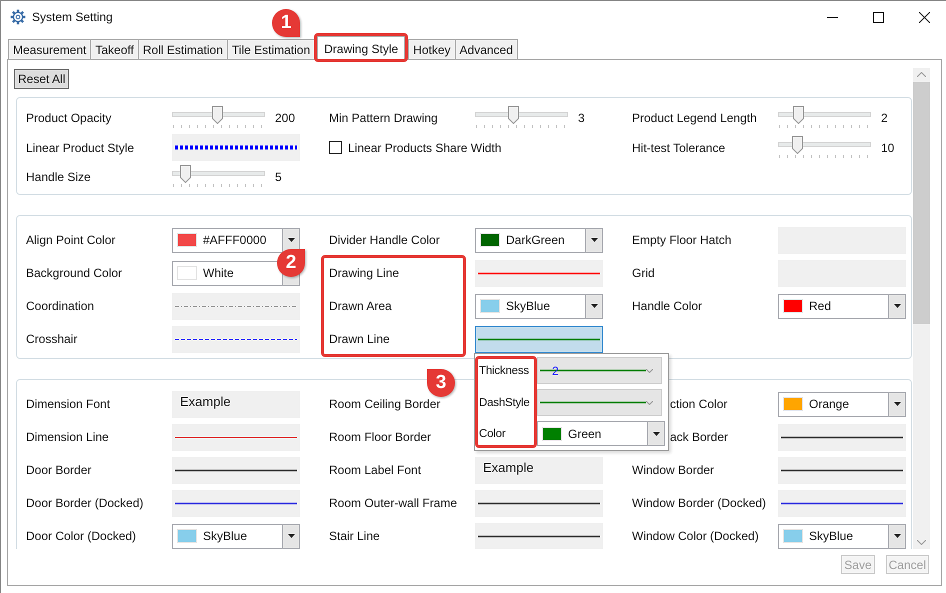  Describe the element at coordinates (380, 437) in the screenshot. I see `setting-label: Room Floor Border` at that location.